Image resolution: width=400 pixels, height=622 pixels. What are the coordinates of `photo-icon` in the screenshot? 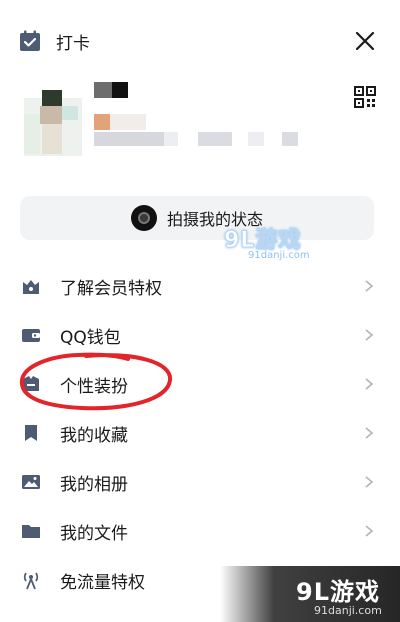 It's located at (31, 482).